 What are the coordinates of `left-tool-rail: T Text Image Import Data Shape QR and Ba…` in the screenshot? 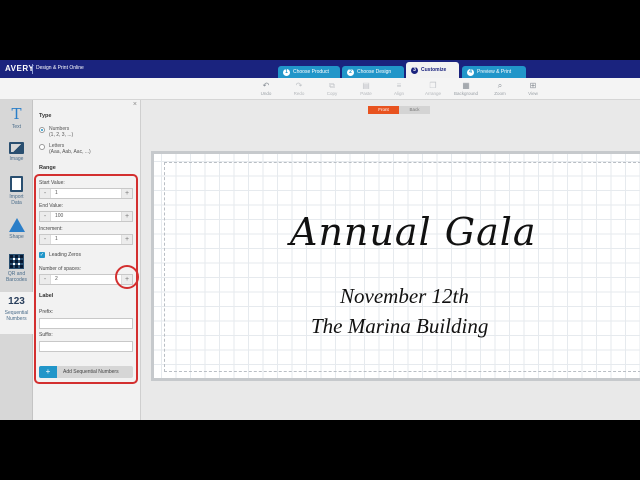 It's located at (16, 260).